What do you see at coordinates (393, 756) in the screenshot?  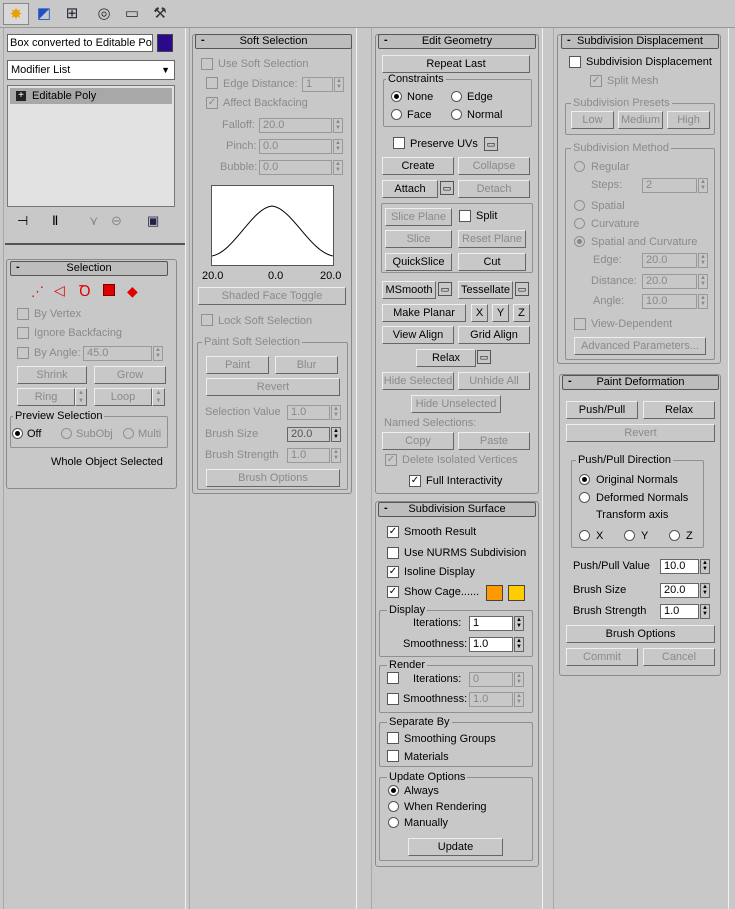 I see `materials-checkbox` at bounding box center [393, 756].